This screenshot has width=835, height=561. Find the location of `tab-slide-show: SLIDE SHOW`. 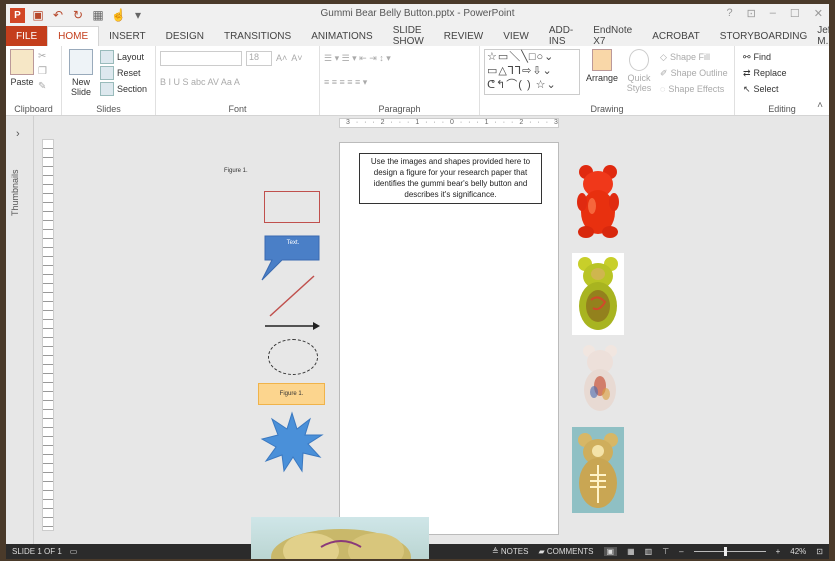

tab-slide-show: SLIDE SHOW is located at coordinates (408, 36).